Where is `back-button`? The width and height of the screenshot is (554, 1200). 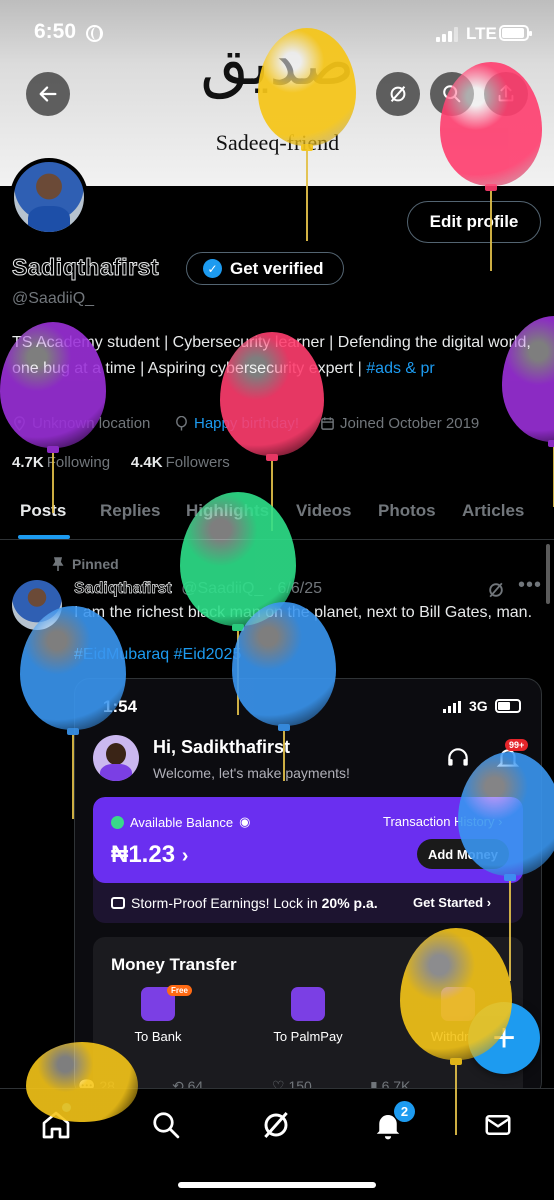 back-button is located at coordinates (48, 94).